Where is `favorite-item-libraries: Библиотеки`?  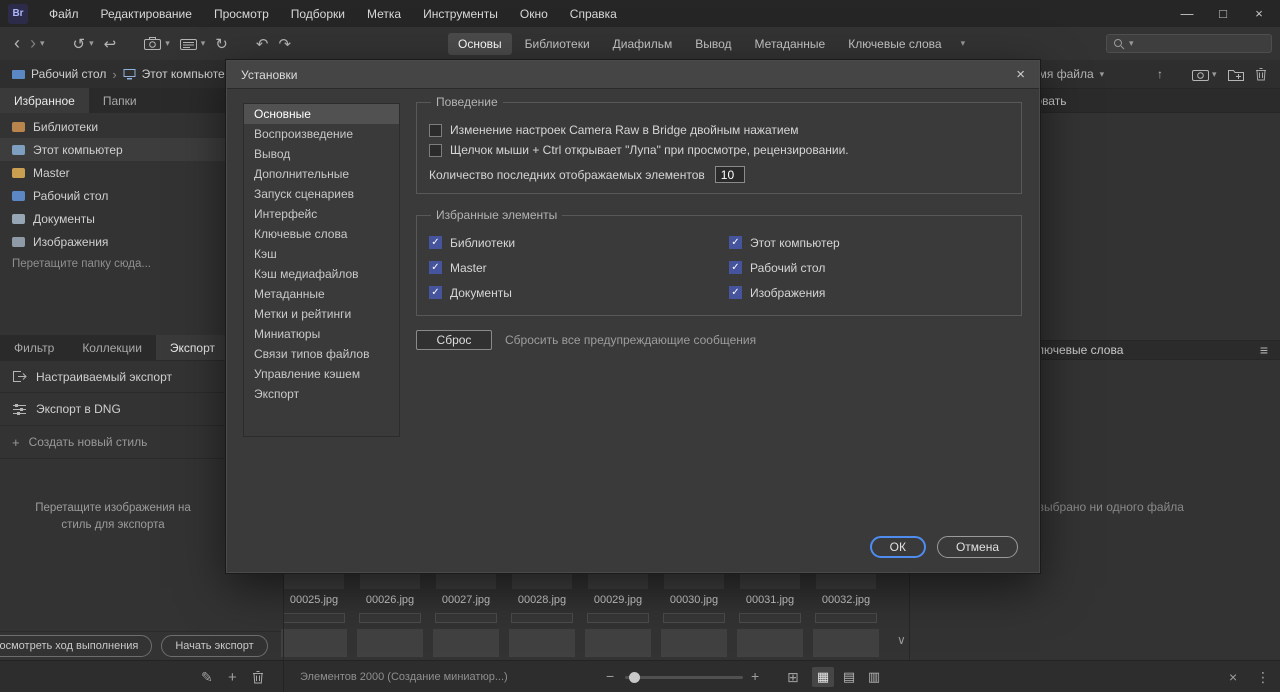 favorite-item-libraries: Библиотеки is located at coordinates (112, 126).